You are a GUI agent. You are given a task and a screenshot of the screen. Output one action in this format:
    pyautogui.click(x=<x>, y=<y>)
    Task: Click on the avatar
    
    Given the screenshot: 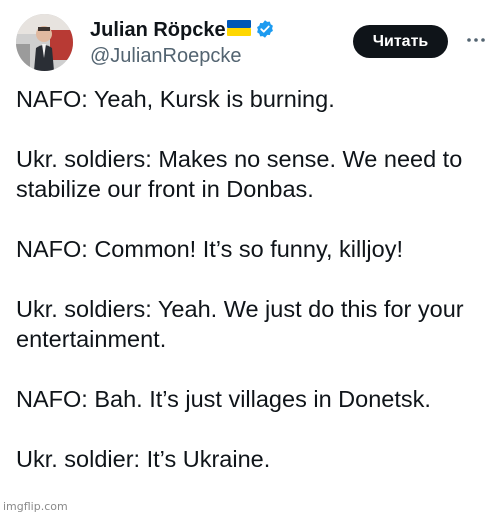 What is the action you would take?
    pyautogui.click(x=44, y=42)
    